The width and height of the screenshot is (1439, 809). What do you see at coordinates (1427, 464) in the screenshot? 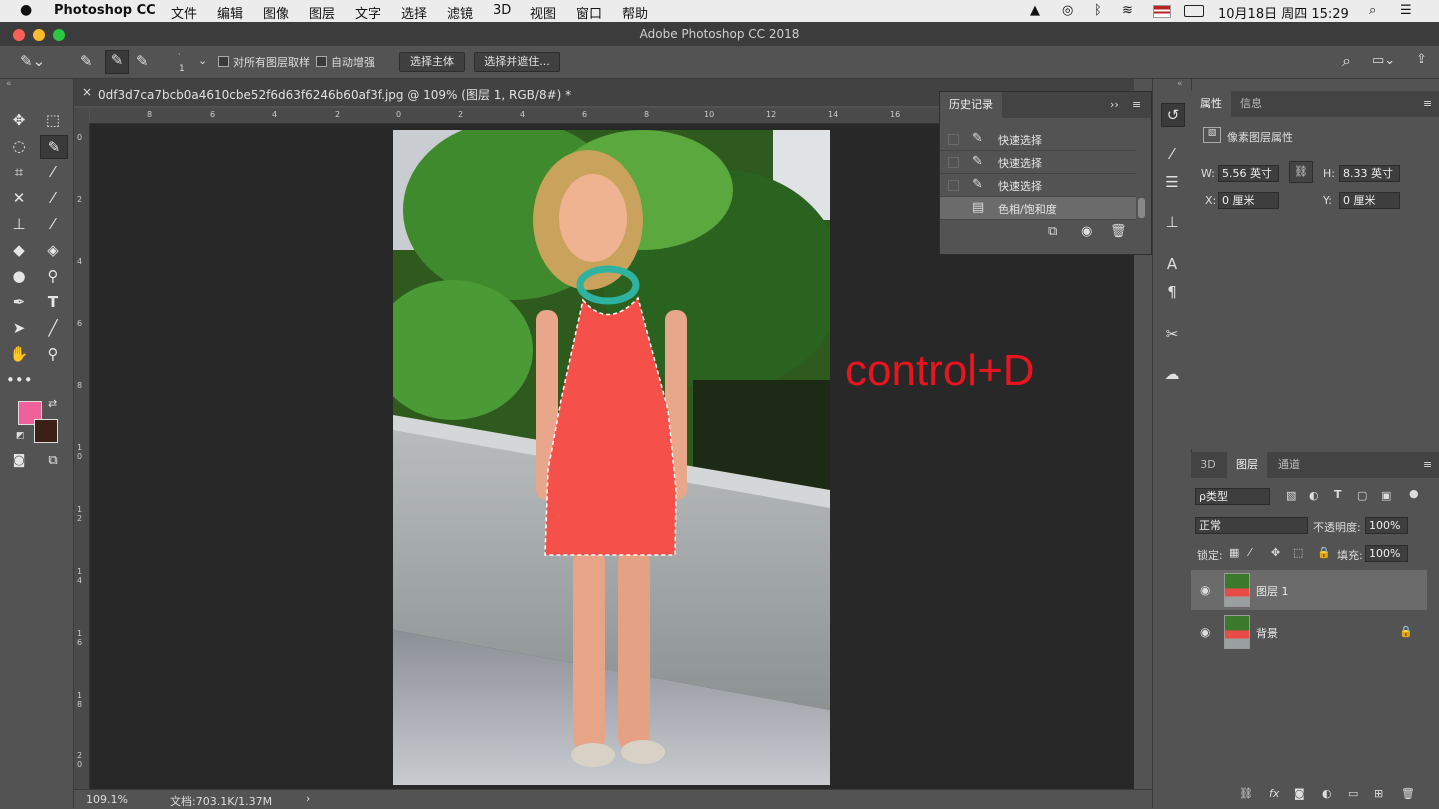
I see `layers-menu-icon: ≡` at bounding box center [1427, 464].